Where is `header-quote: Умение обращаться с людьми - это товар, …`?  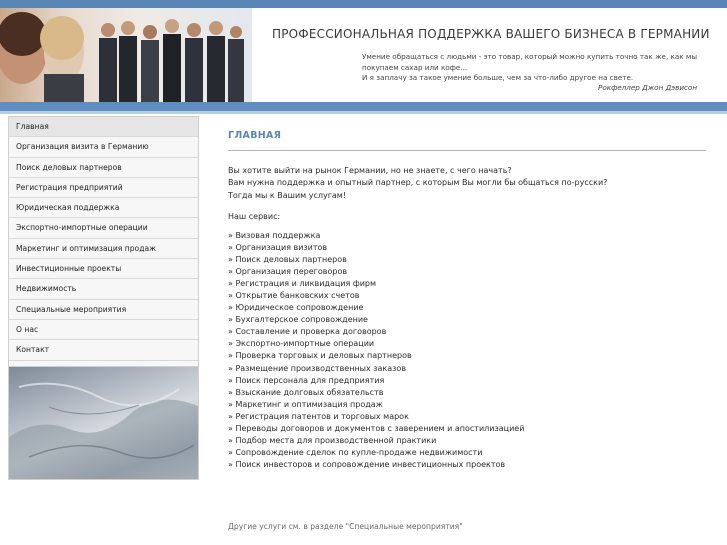 header-quote: Умение обращаться с людьми - это товар, … is located at coordinates (540, 68).